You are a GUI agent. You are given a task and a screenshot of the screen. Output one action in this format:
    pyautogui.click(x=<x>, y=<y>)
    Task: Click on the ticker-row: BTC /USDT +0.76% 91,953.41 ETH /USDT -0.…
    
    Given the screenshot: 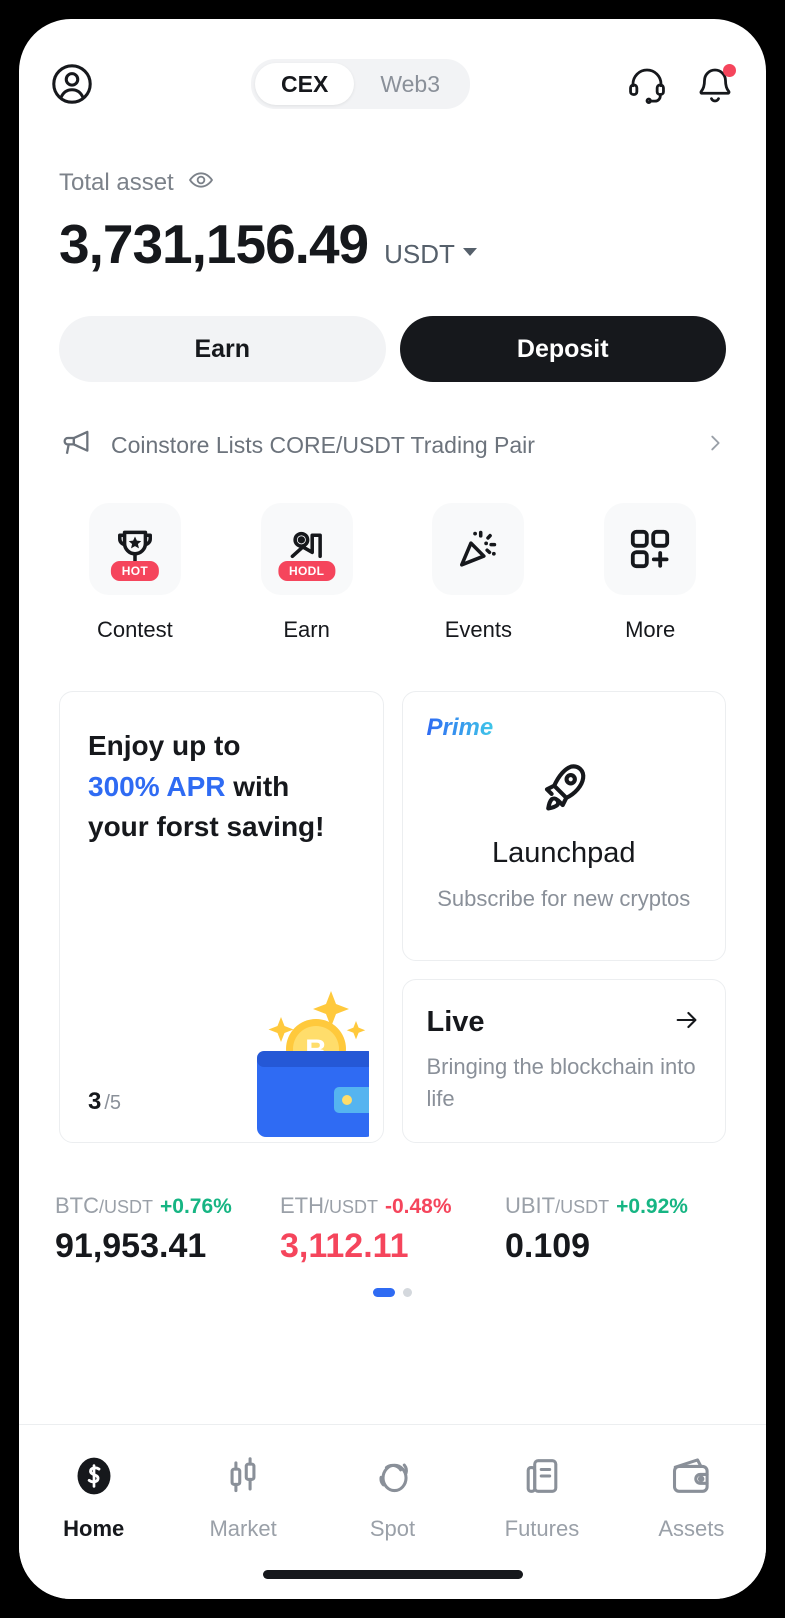 What is the action you would take?
    pyautogui.click(x=392, y=1204)
    